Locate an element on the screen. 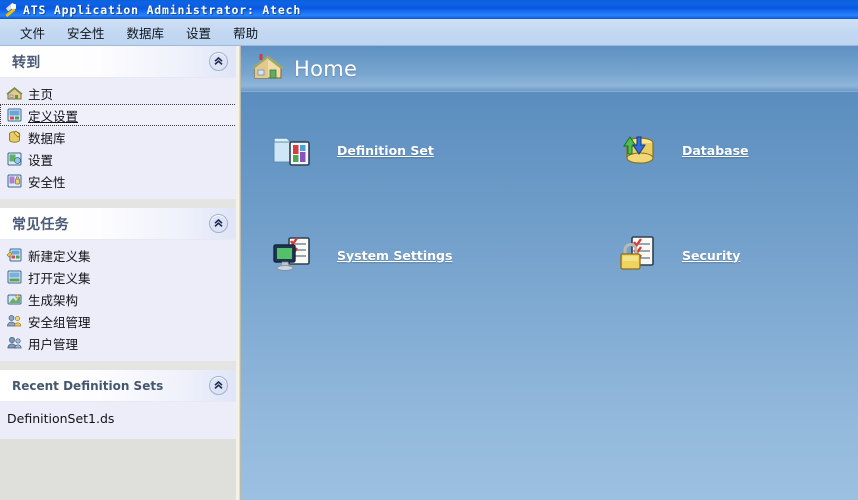  home-icon is located at coordinates (14, 93).